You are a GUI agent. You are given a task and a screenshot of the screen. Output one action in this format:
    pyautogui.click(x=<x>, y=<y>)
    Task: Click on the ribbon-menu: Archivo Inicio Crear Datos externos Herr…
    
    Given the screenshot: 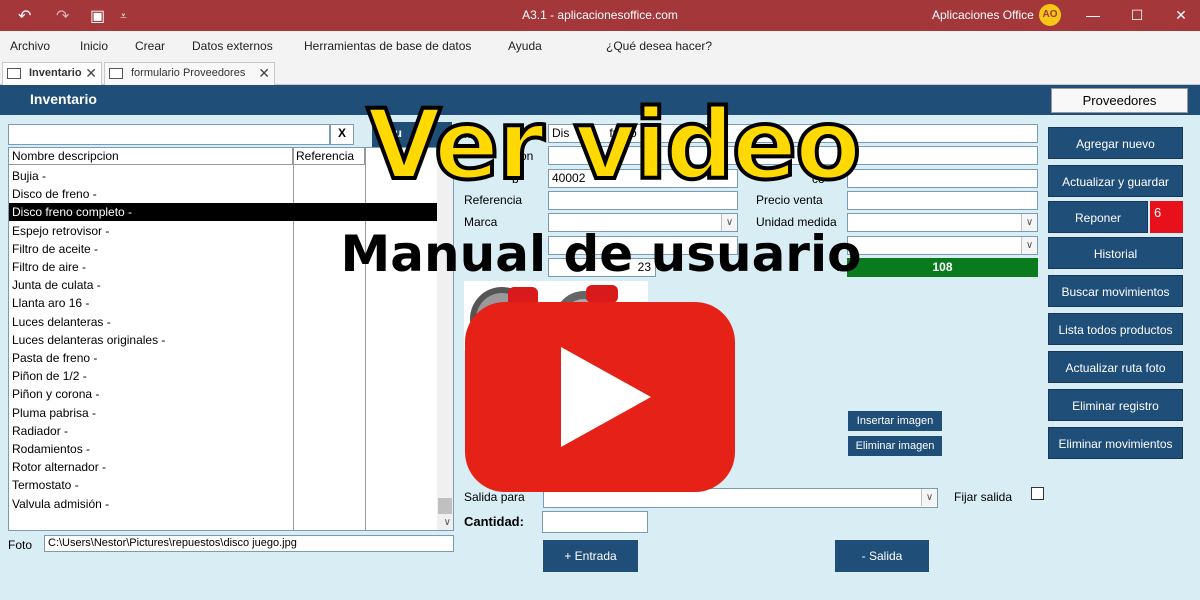 What is the action you would take?
    pyautogui.click(x=600, y=56)
    